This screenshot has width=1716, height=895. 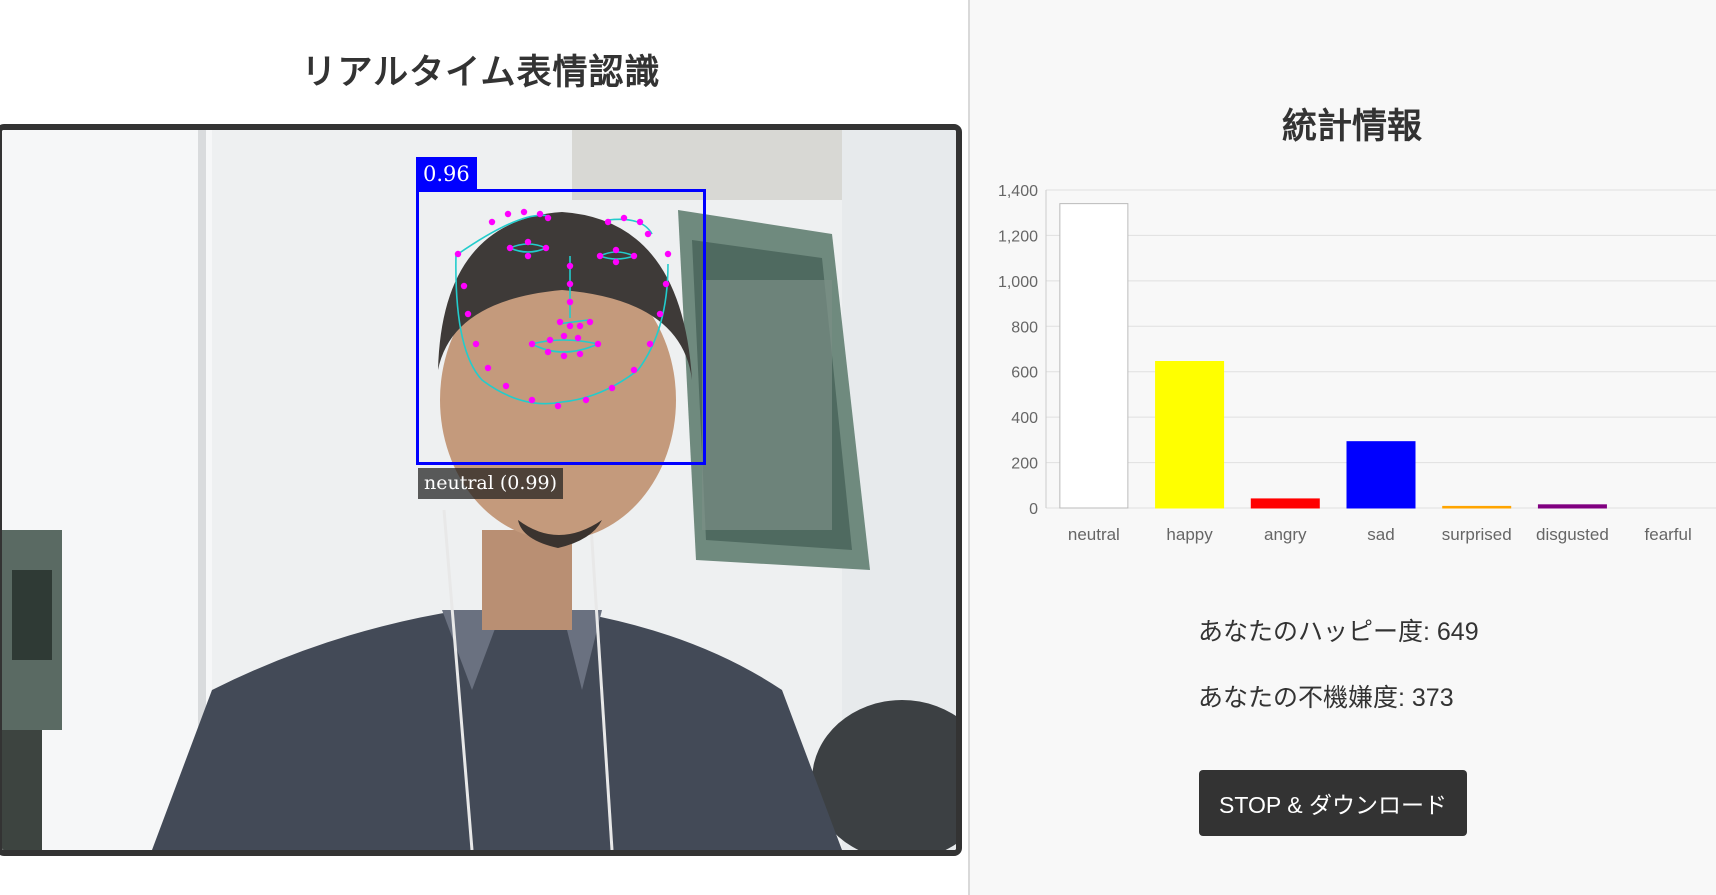 What do you see at coordinates (561, 327) in the screenshot?
I see `face-detection-box` at bounding box center [561, 327].